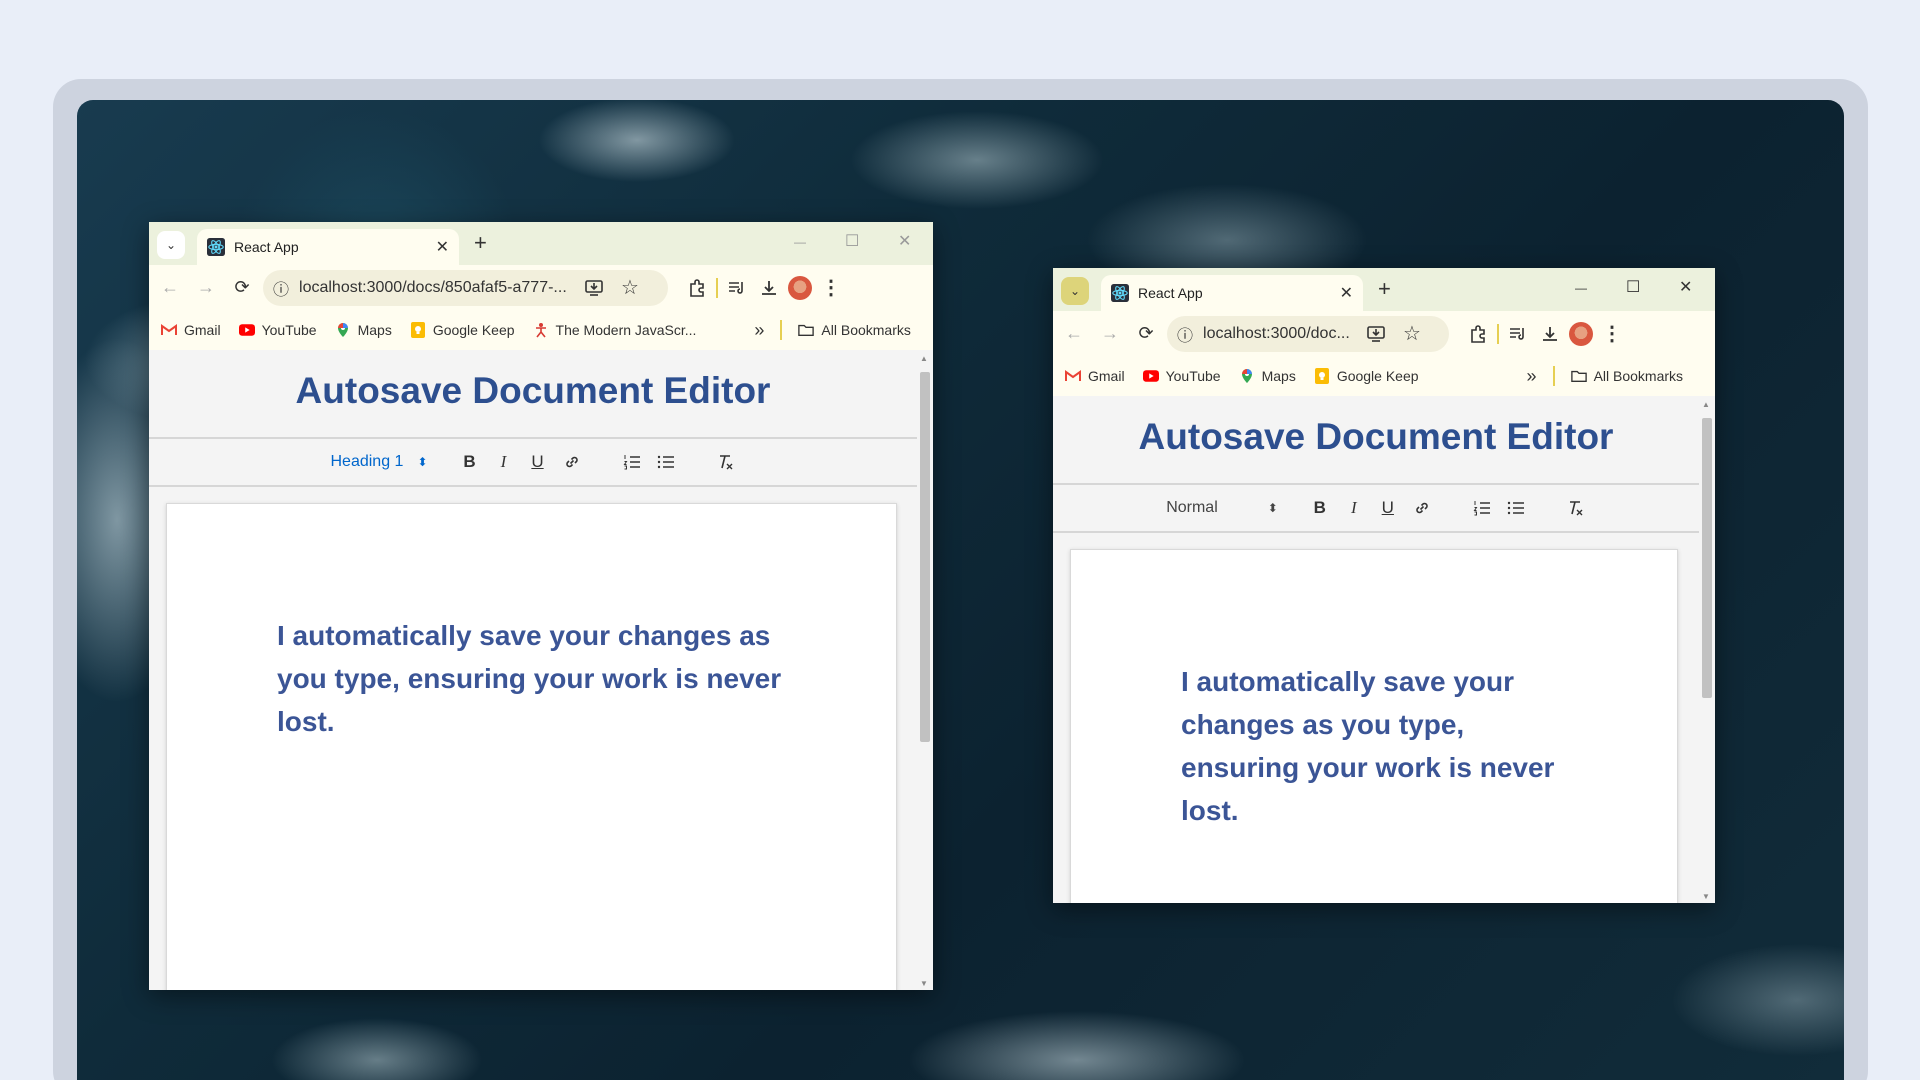 The height and width of the screenshot is (1080, 1920). Describe the element at coordinates (1170, 293) in the screenshot. I see `tab-title: React App` at that location.